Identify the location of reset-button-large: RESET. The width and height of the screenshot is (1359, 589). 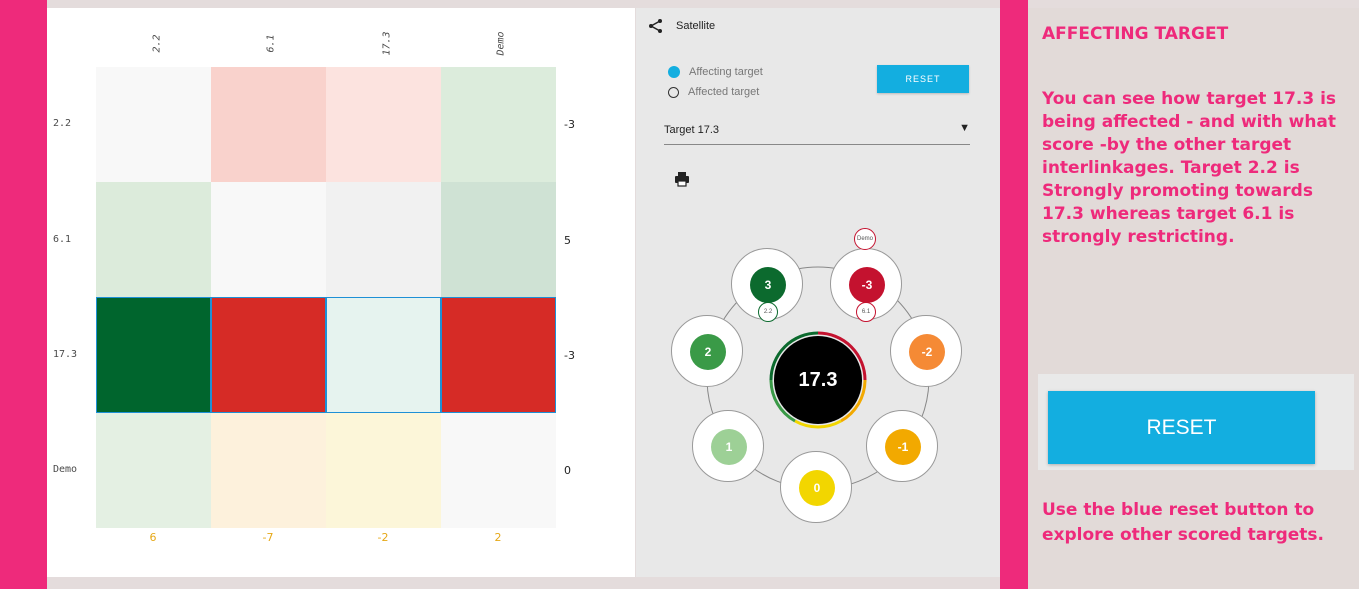
(1181, 427).